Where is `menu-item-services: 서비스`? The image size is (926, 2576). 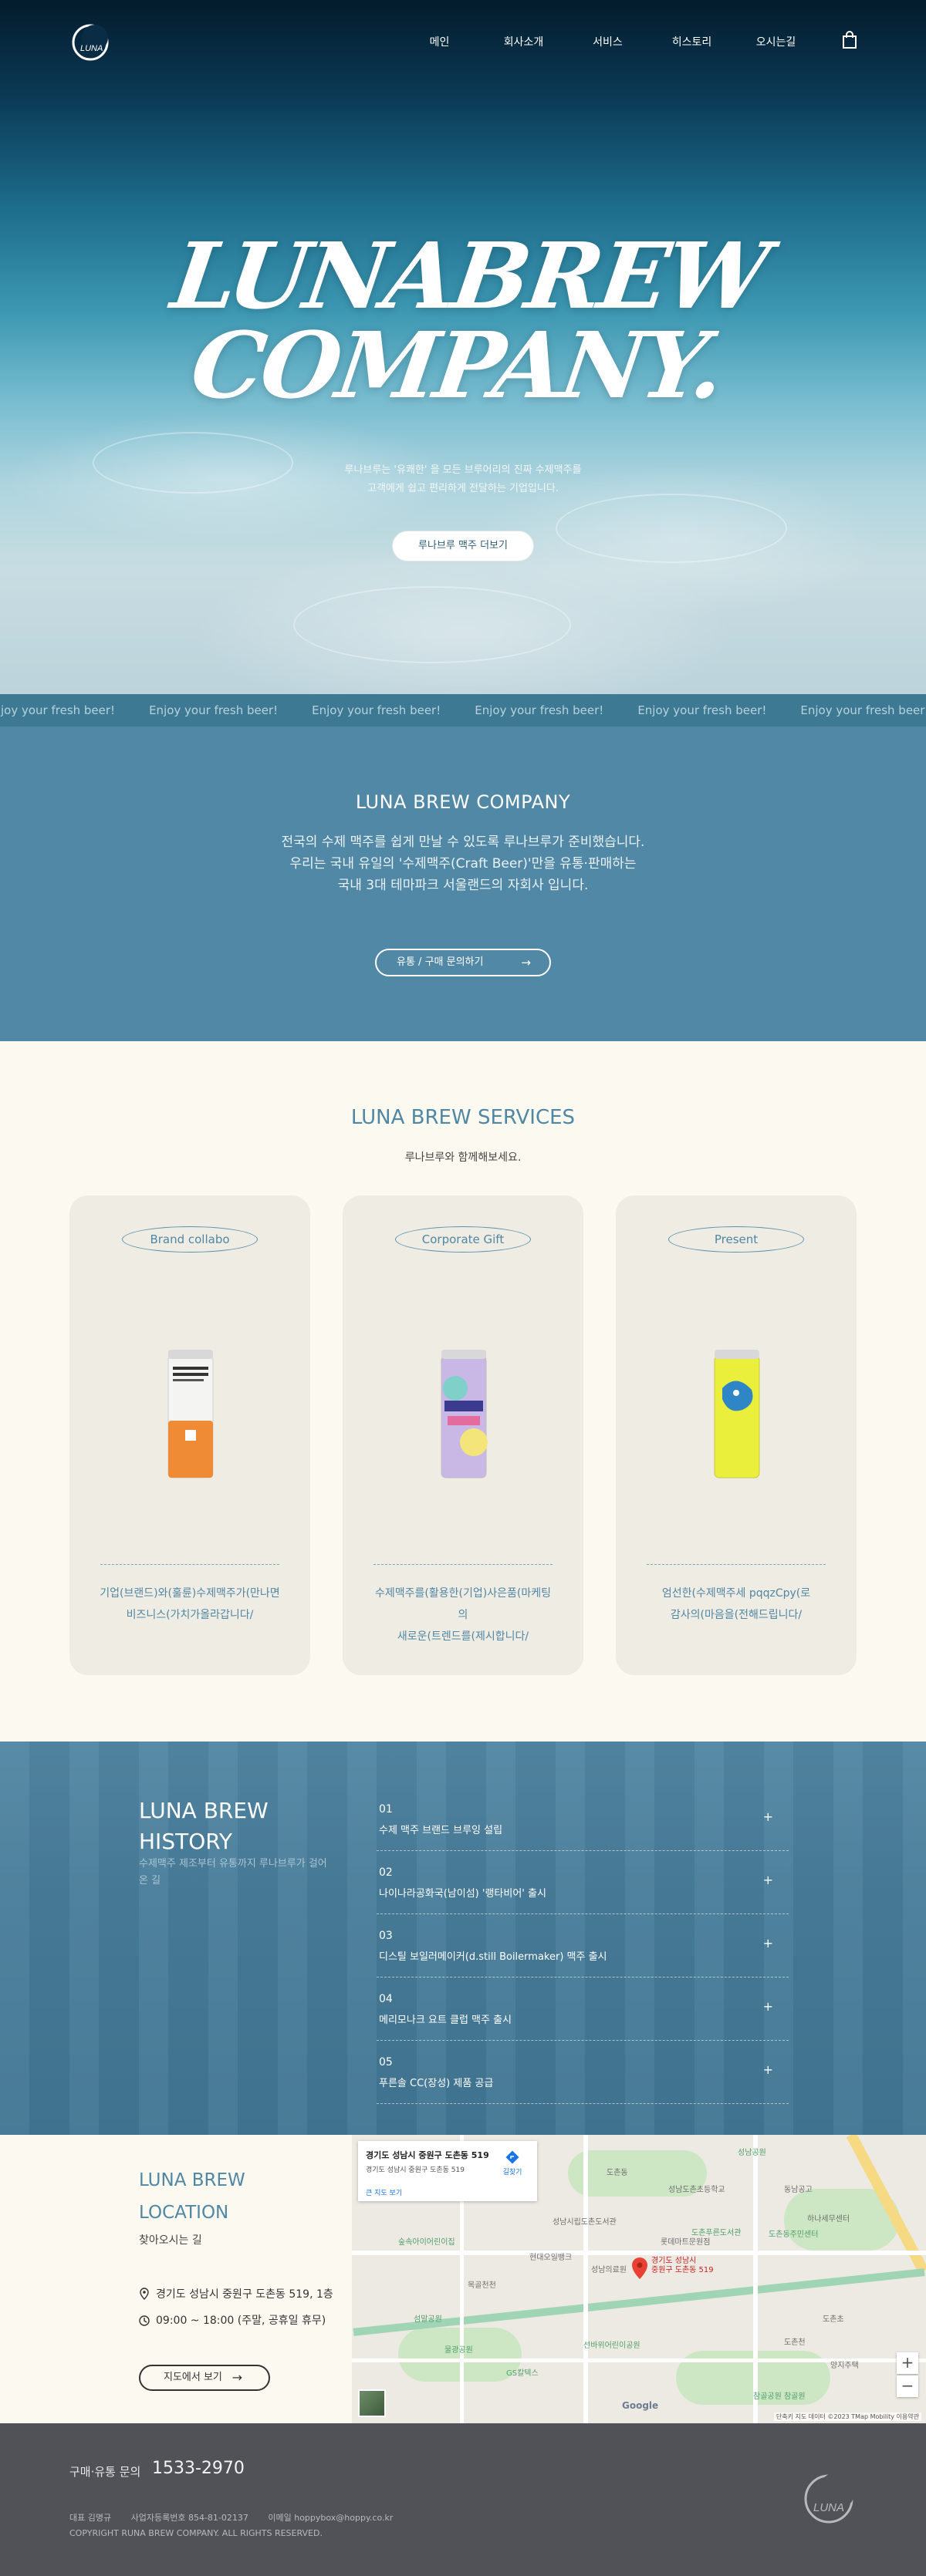 menu-item-services: 서비스 is located at coordinates (608, 41).